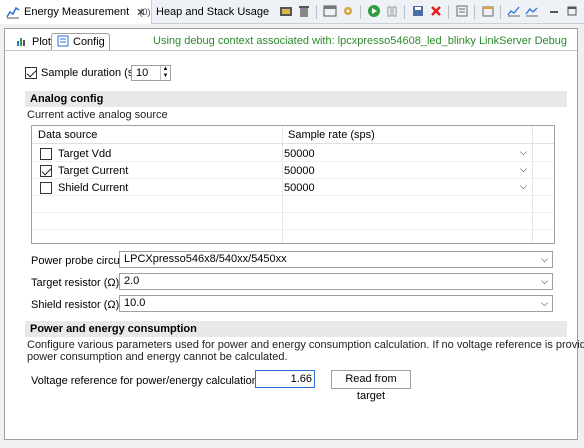 This screenshot has height=448, width=584. I want to click on record-icon, so click(286, 12).